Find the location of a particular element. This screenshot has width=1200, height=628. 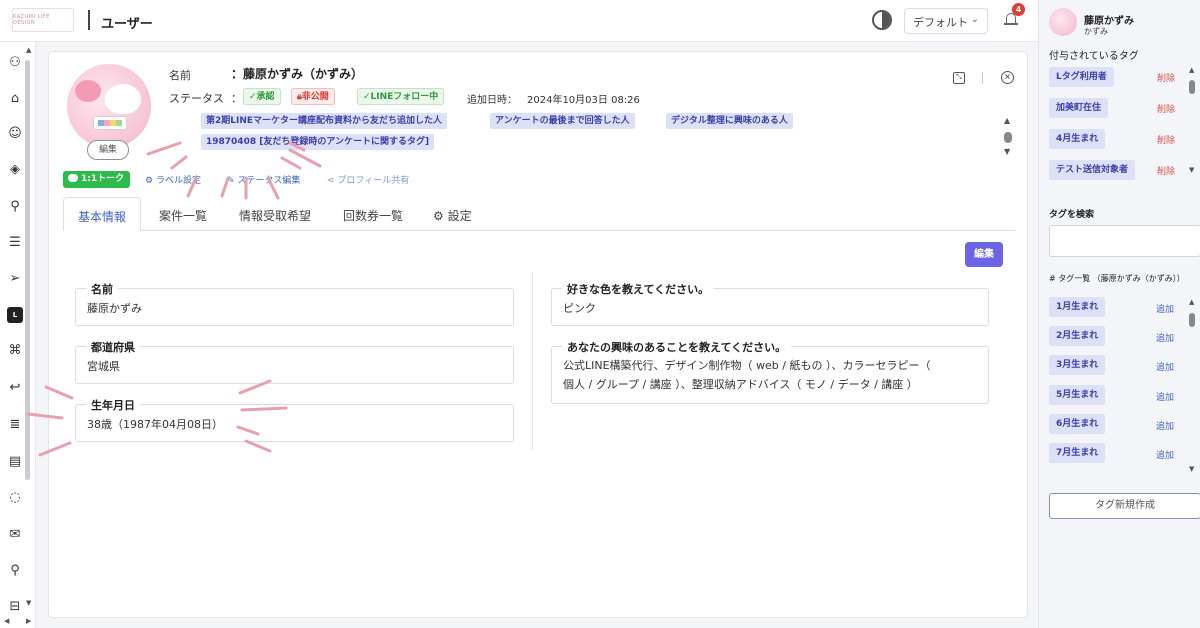

added-date-label: 追加日時： is located at coordinates (492, 100).